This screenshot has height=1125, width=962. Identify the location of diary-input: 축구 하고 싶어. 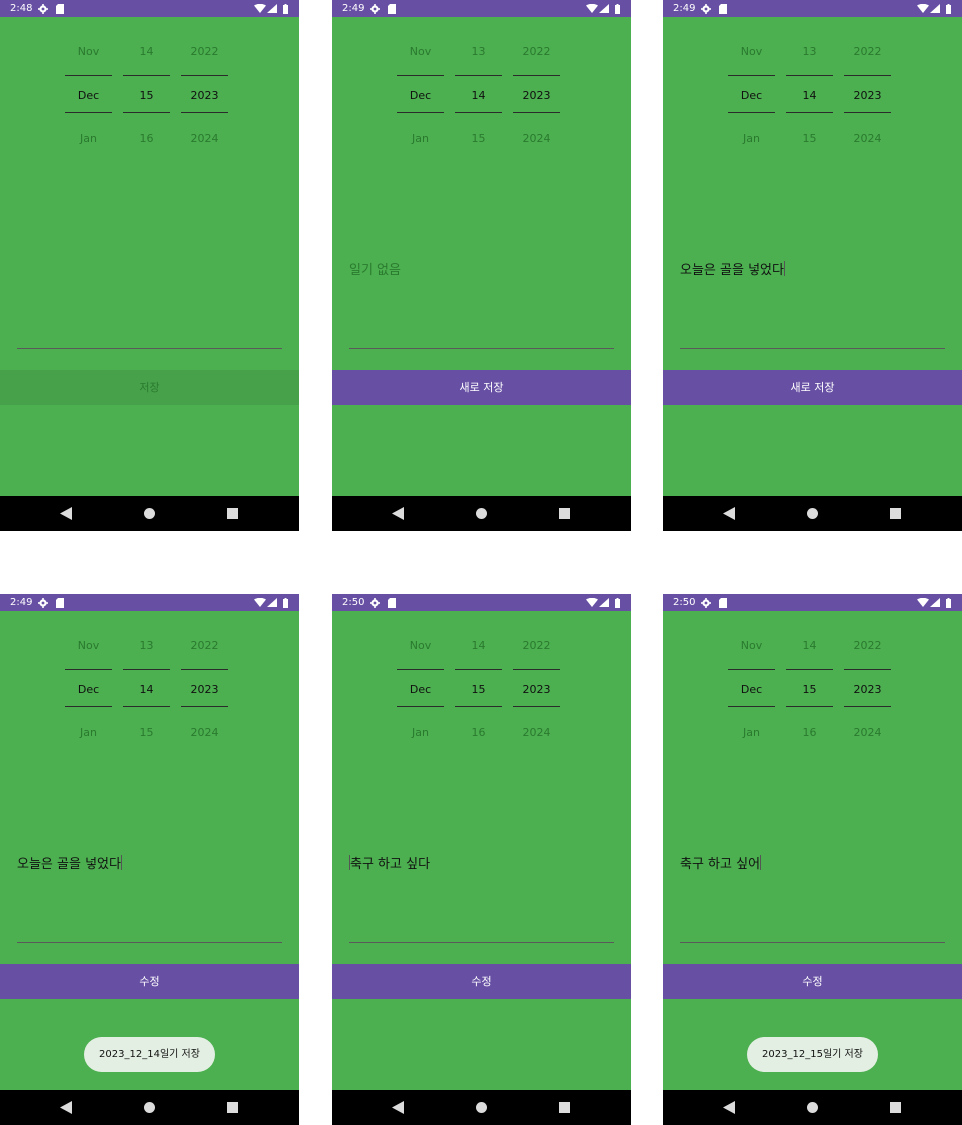
(812, 865).